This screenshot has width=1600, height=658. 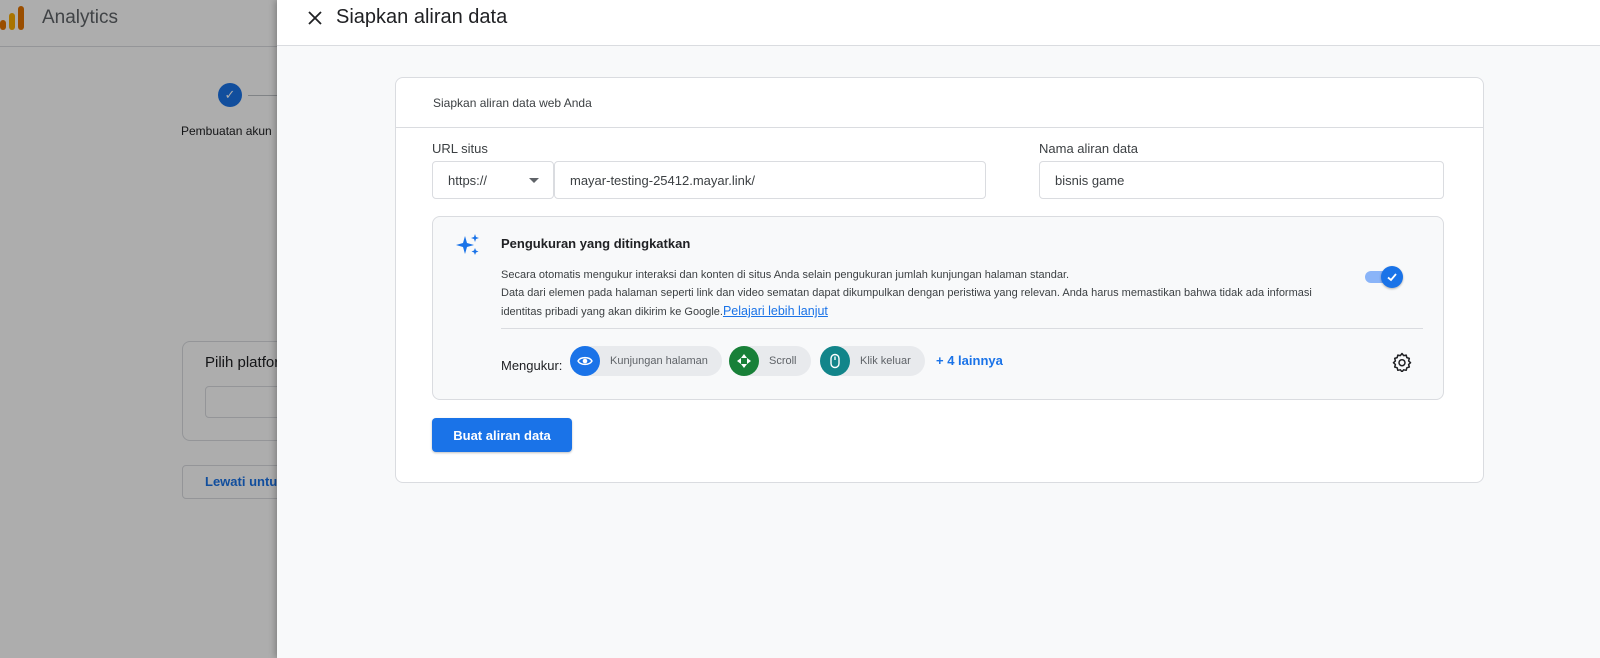 I want to click on chip-page-views: Kunjungan halaman, so click(x=646, y=361).